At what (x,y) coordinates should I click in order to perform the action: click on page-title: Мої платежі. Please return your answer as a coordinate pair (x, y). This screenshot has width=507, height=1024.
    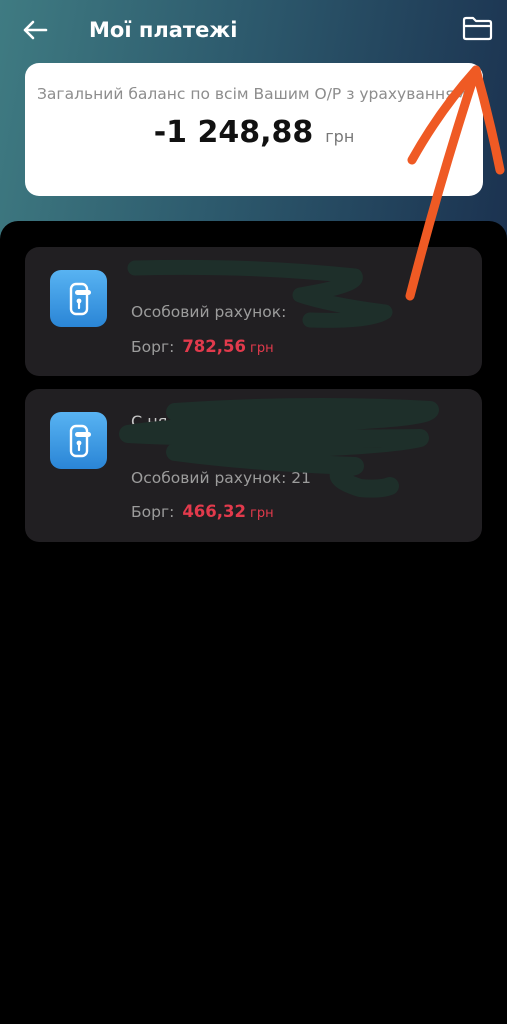
    Looking at the image, I should click on (163, 30).